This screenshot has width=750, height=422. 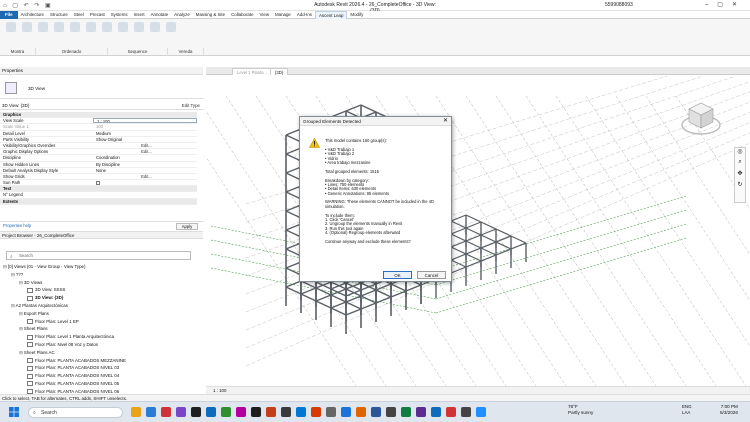 What do you see at coordinates (99, 322) in the screenshot?
I see `browser-tree-item: Floor Plan: Level 1 EP` at bounding box center [99, 322].